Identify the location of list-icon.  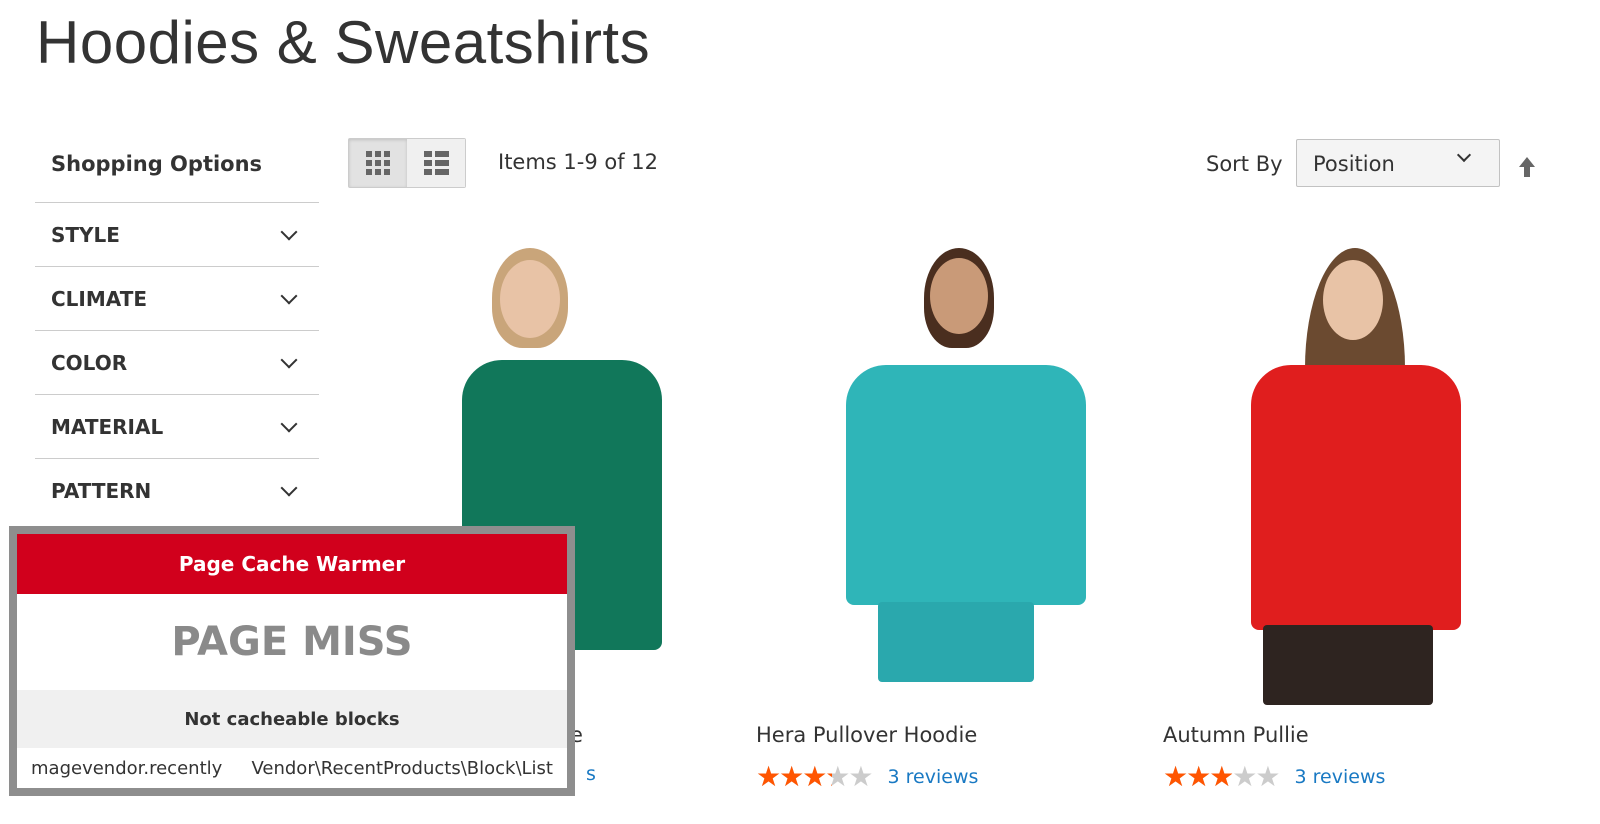
(436, 163).